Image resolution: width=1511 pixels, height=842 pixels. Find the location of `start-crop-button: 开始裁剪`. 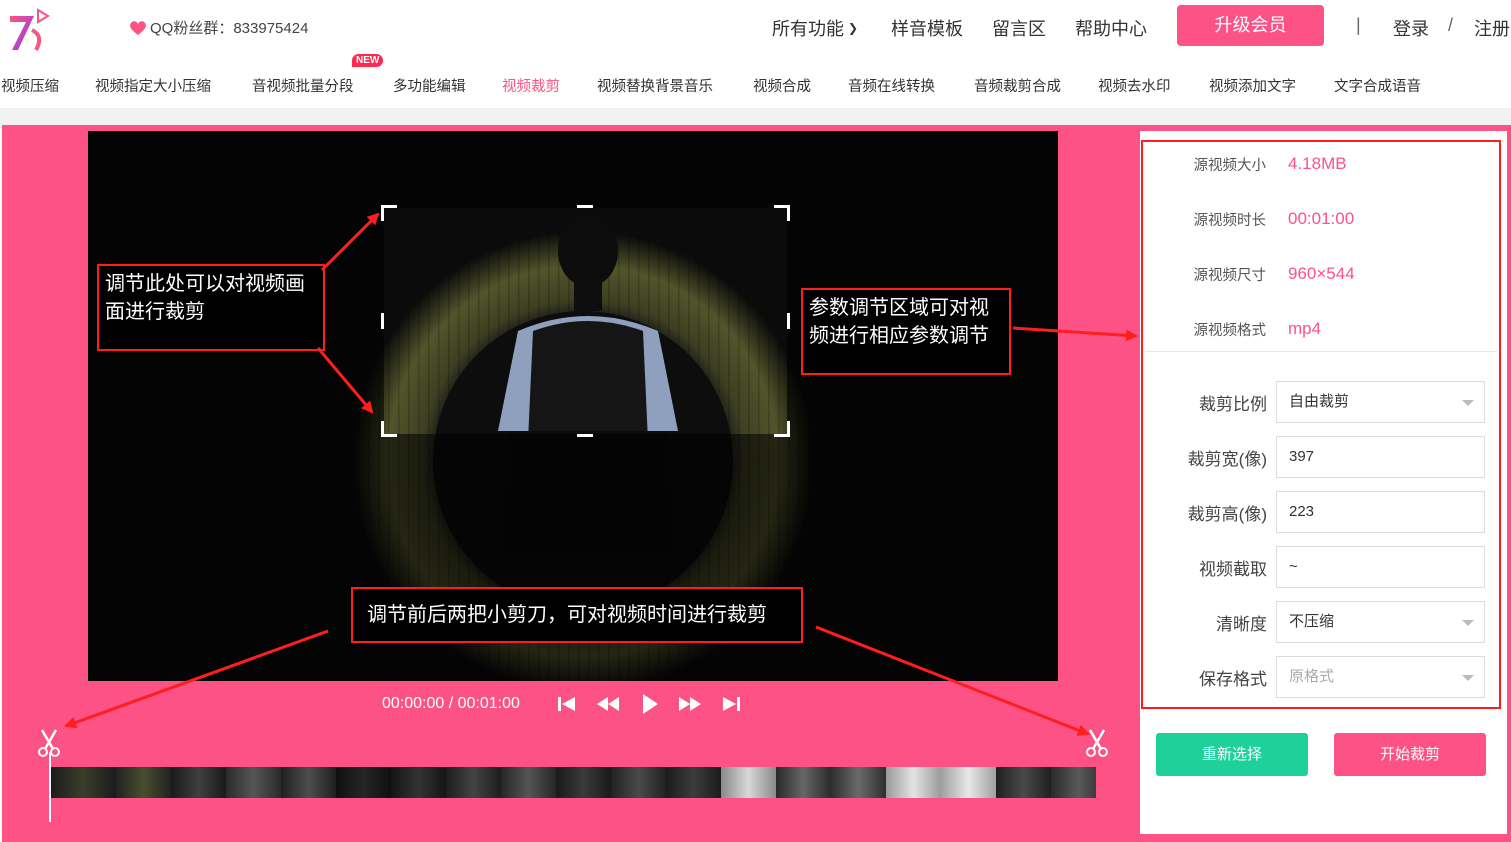

start-crop-button: 开始裁剪 is located at coordinates (1410, 754).